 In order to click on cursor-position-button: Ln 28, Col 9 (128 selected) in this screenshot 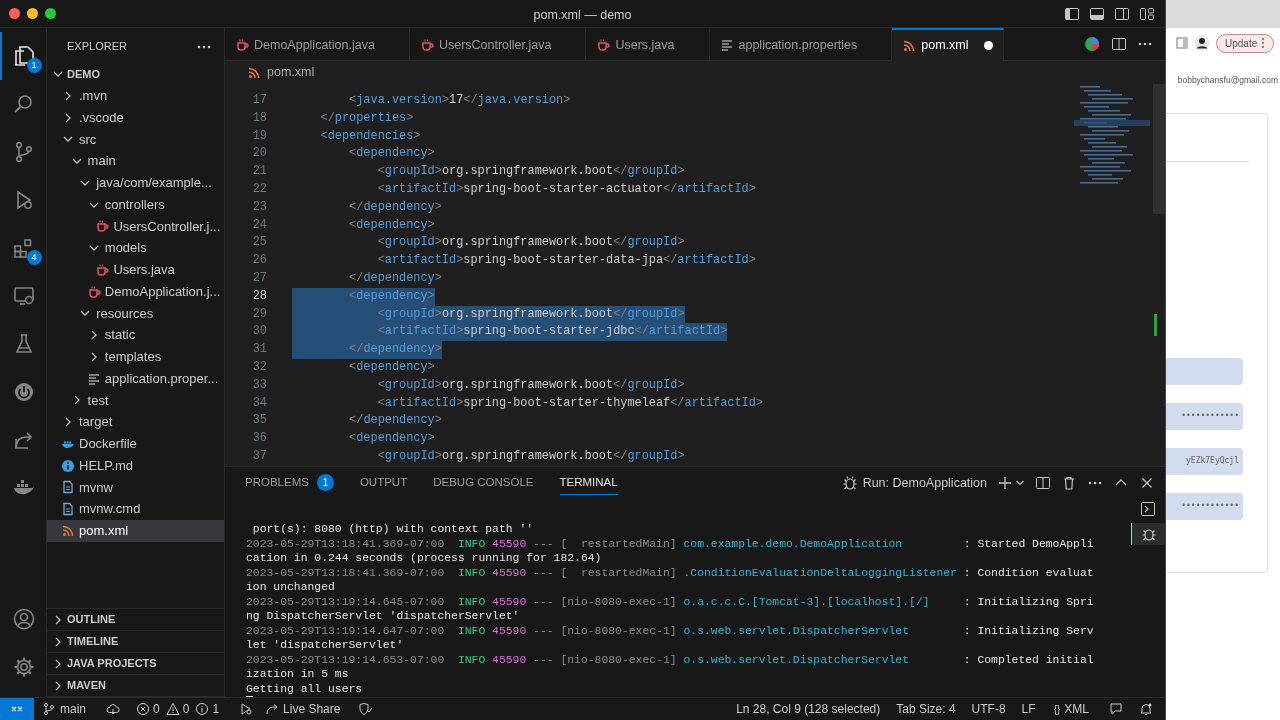, I will do `click(808, 709)`.